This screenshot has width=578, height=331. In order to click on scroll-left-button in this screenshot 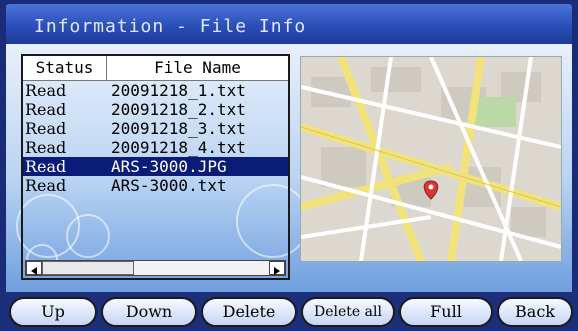, I will do `click(34, 268)`.